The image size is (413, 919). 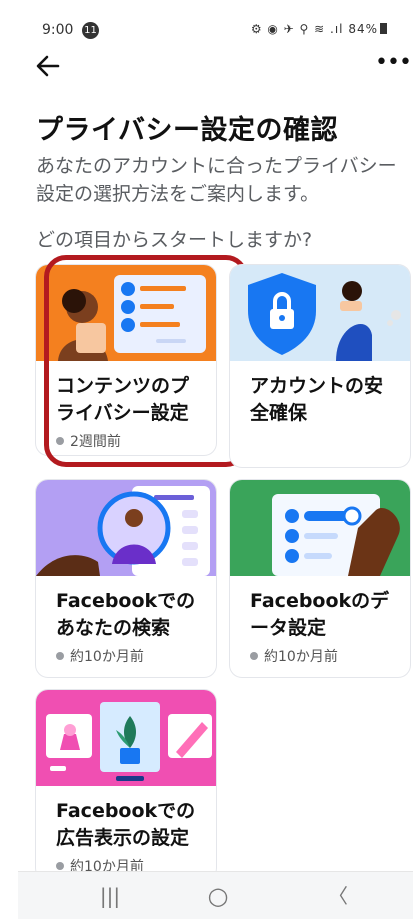 I want to click on card-account-security: アカウントの安全確保, so click(x=320, y=366).